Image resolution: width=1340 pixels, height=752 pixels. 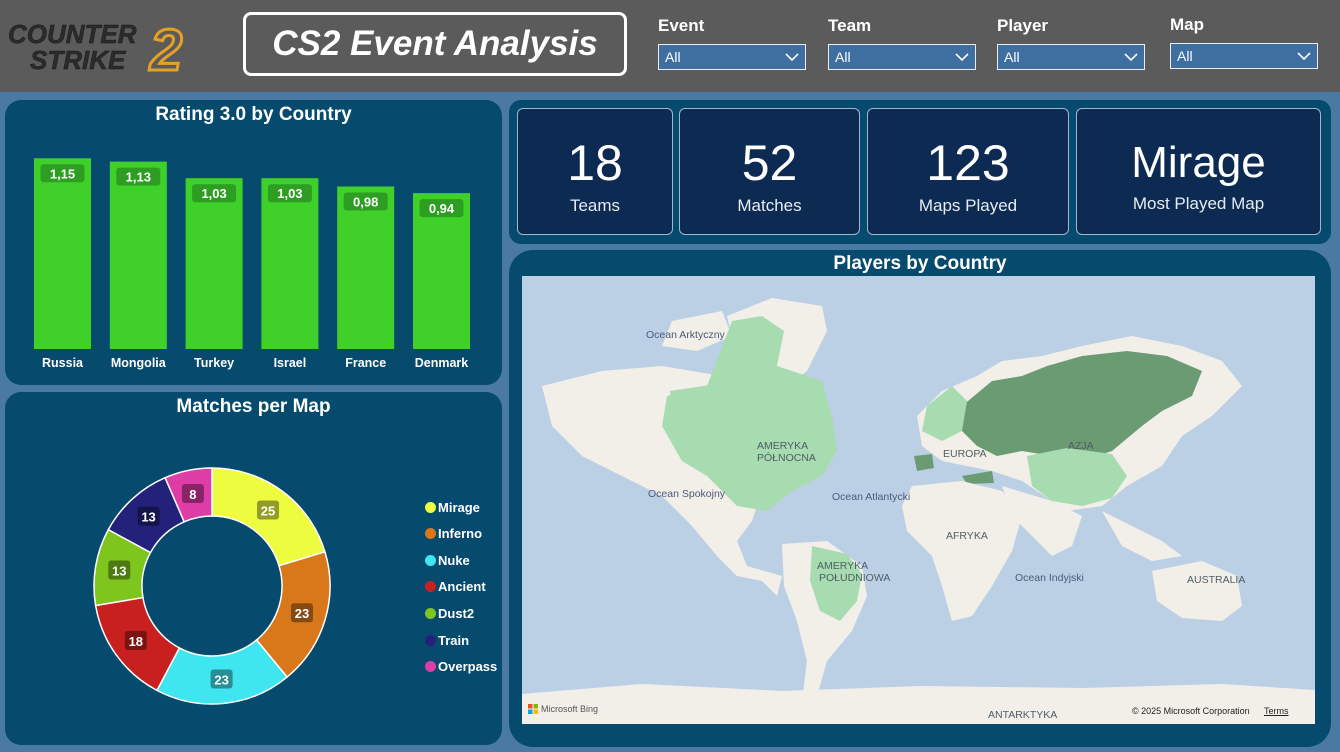 What do you see at coordinates (1191, 711) in the screenshot?
I see `map-copyright: © 2025 Microsoft Corporation` at bounding box center [1191, 711].